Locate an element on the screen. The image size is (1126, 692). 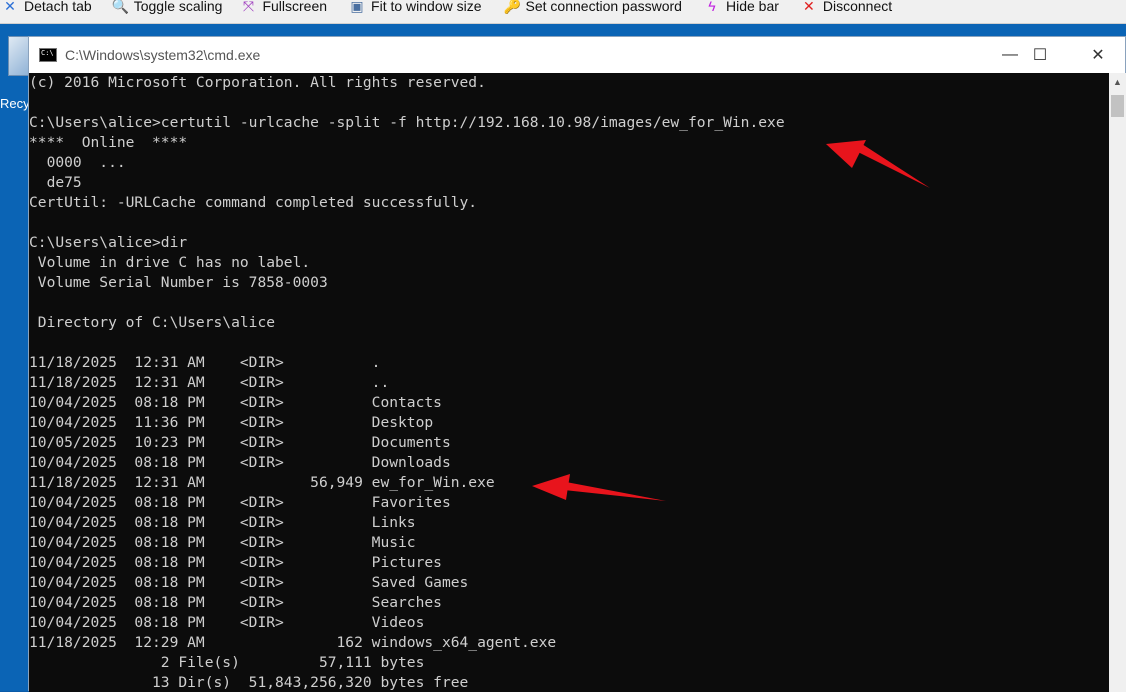
maximize-button: ☐ is located at coordinates (1040, 55).